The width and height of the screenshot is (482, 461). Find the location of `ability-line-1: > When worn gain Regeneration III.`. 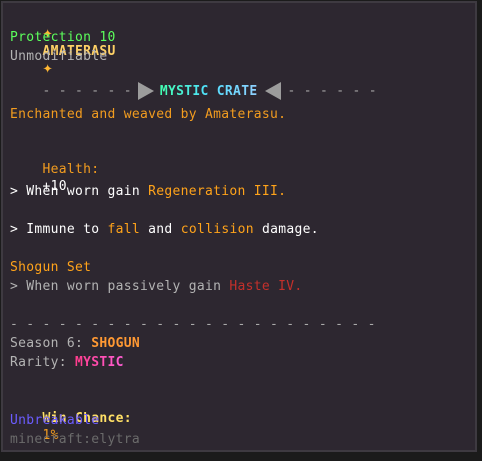

ability-line-1: > When worn gain Regeneration III. is located at coordinates (148, 191).